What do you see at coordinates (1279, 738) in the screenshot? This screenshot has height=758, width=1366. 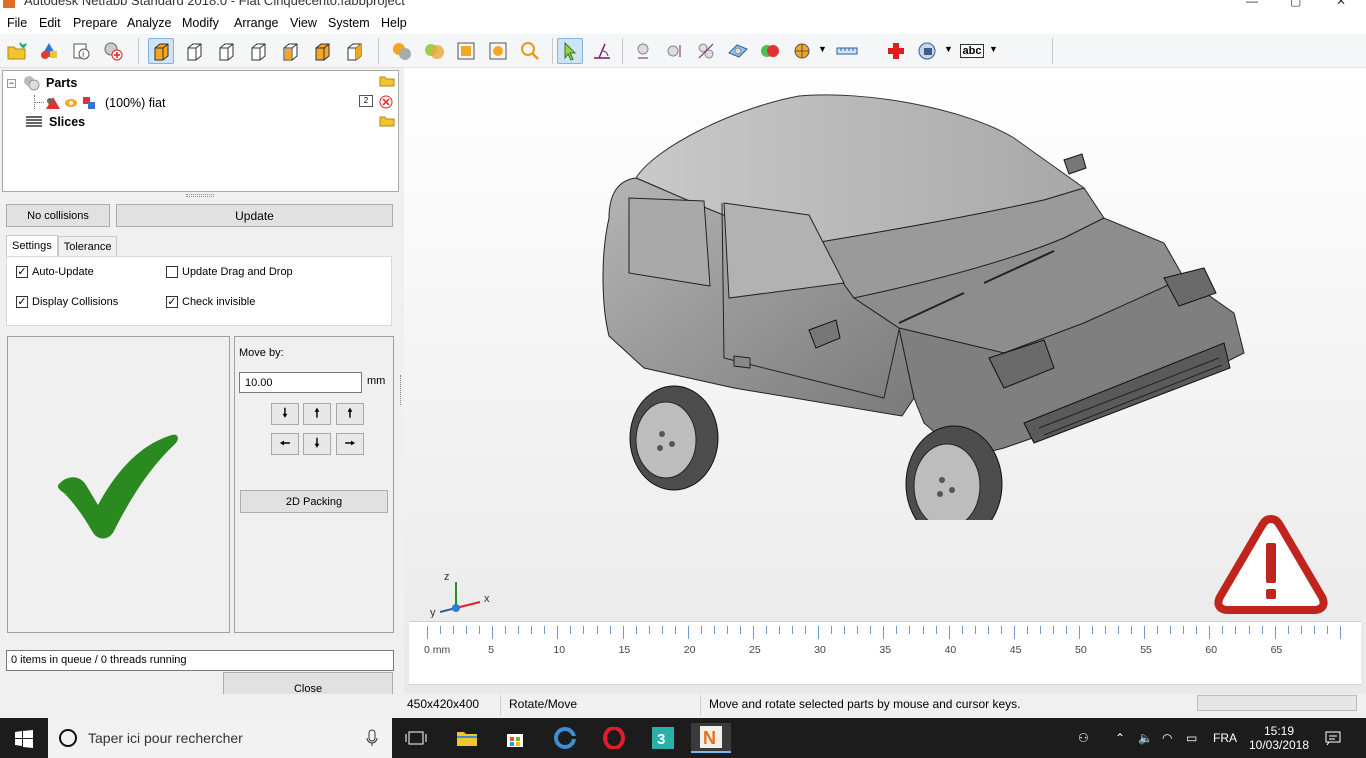 I see `clock: 15:19 10/03/2018` at bounding box center [1279, 738].